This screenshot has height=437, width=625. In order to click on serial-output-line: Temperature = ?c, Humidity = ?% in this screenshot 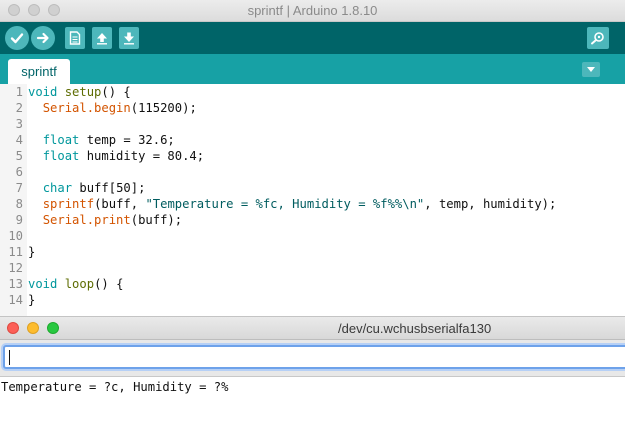, I will do `click(115, 387)`.